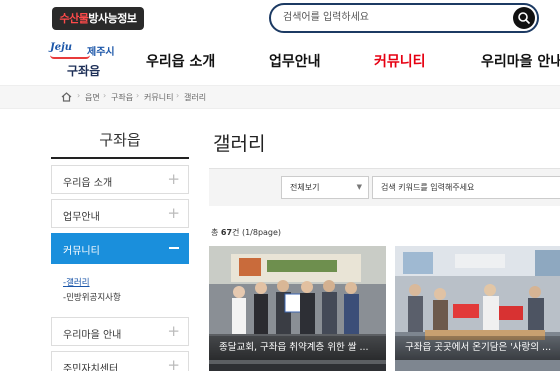  I want to click on breadcrumb-current: 갤러리, so click(195, 97).